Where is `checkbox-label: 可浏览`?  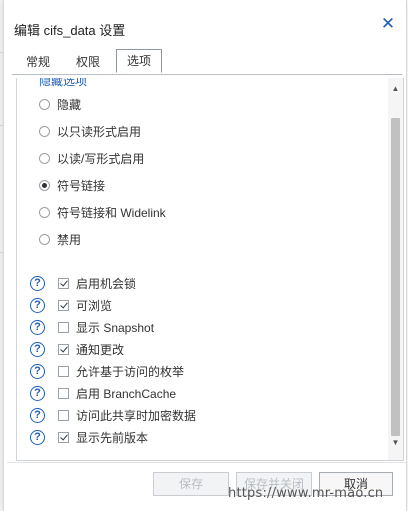 checkbox-label: 可浏览 is located at coordinates (94, 305).